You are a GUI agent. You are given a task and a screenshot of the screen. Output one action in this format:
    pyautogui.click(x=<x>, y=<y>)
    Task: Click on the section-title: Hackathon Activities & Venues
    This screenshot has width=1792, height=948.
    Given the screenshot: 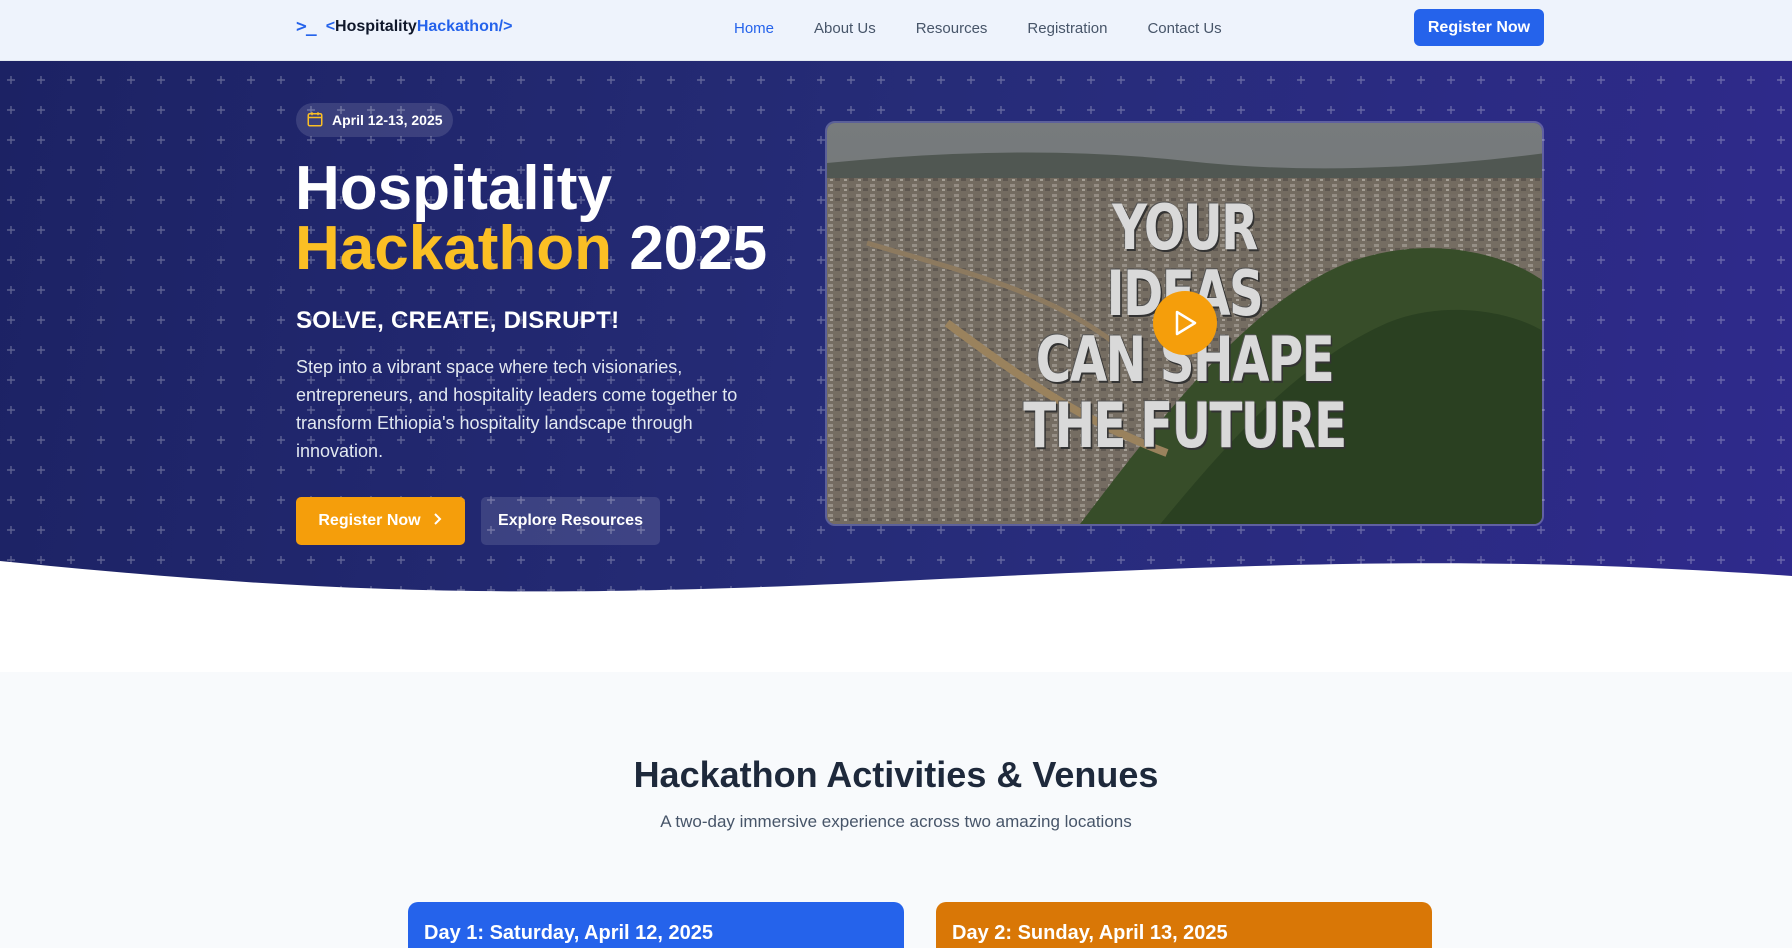 What is the action you would take?
    pyautogui.click(x=896, y=774)
    